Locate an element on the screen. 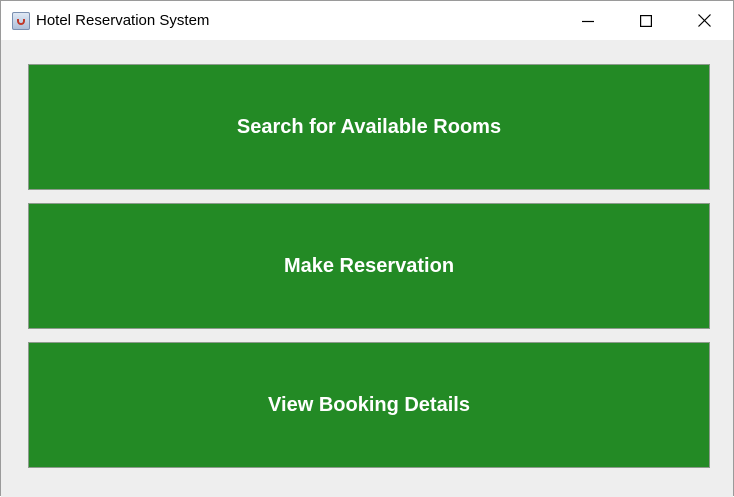 This screenshot has width=734, height=497. minimize-button is located at coordinates (588, 20).